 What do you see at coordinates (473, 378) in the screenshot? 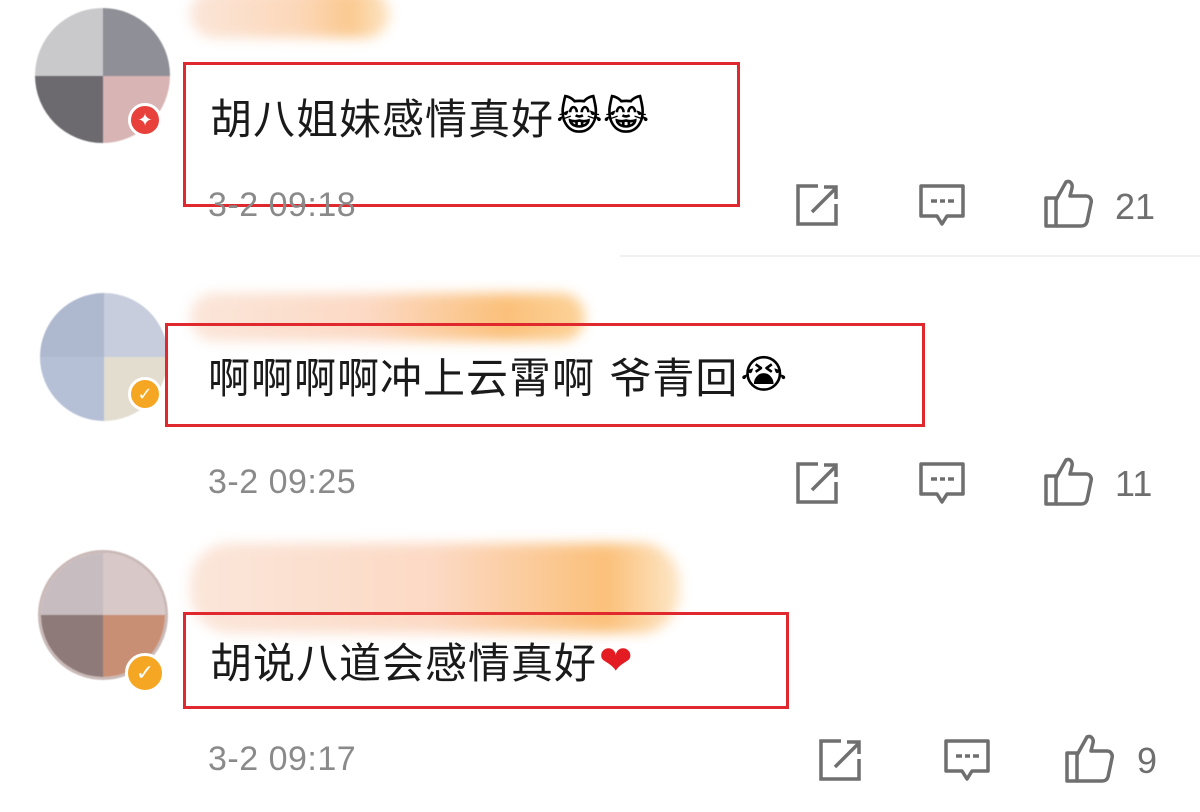
I see `comment-text: 啊啊啊啊冲上云霄啊 爷青回` at bounding box center [473, 378].